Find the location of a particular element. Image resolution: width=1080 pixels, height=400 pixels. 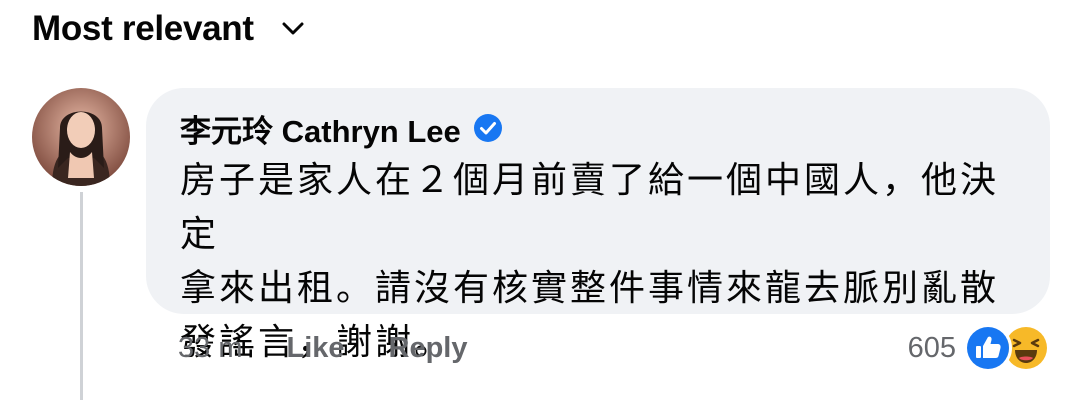

verified-badge-icon is located at coordinates (488, 128).